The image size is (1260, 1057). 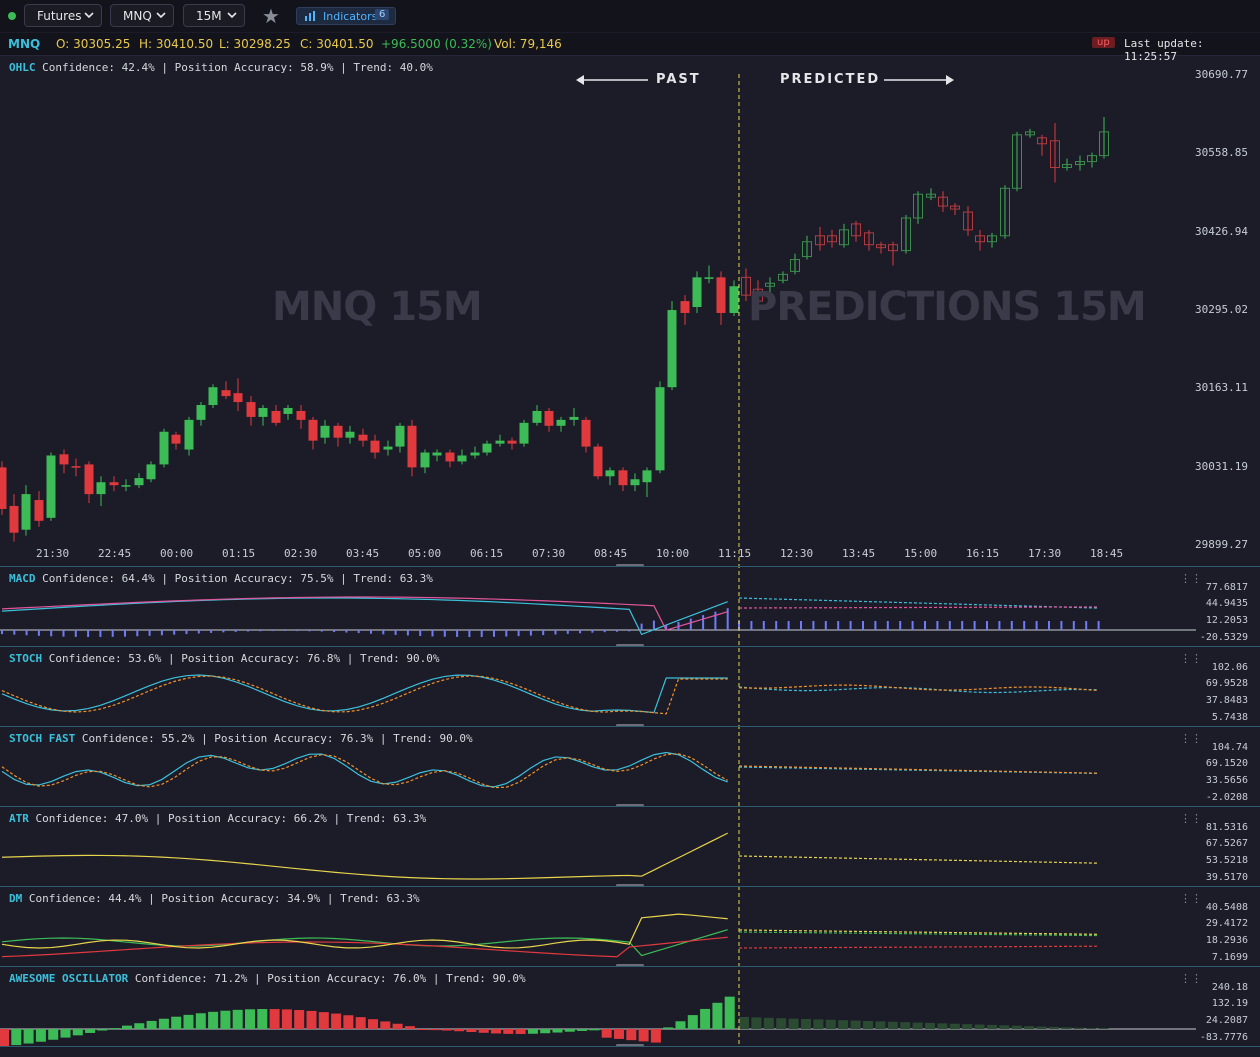 I want to click on stoch-fast-d-line, so click(x=364, y=771).